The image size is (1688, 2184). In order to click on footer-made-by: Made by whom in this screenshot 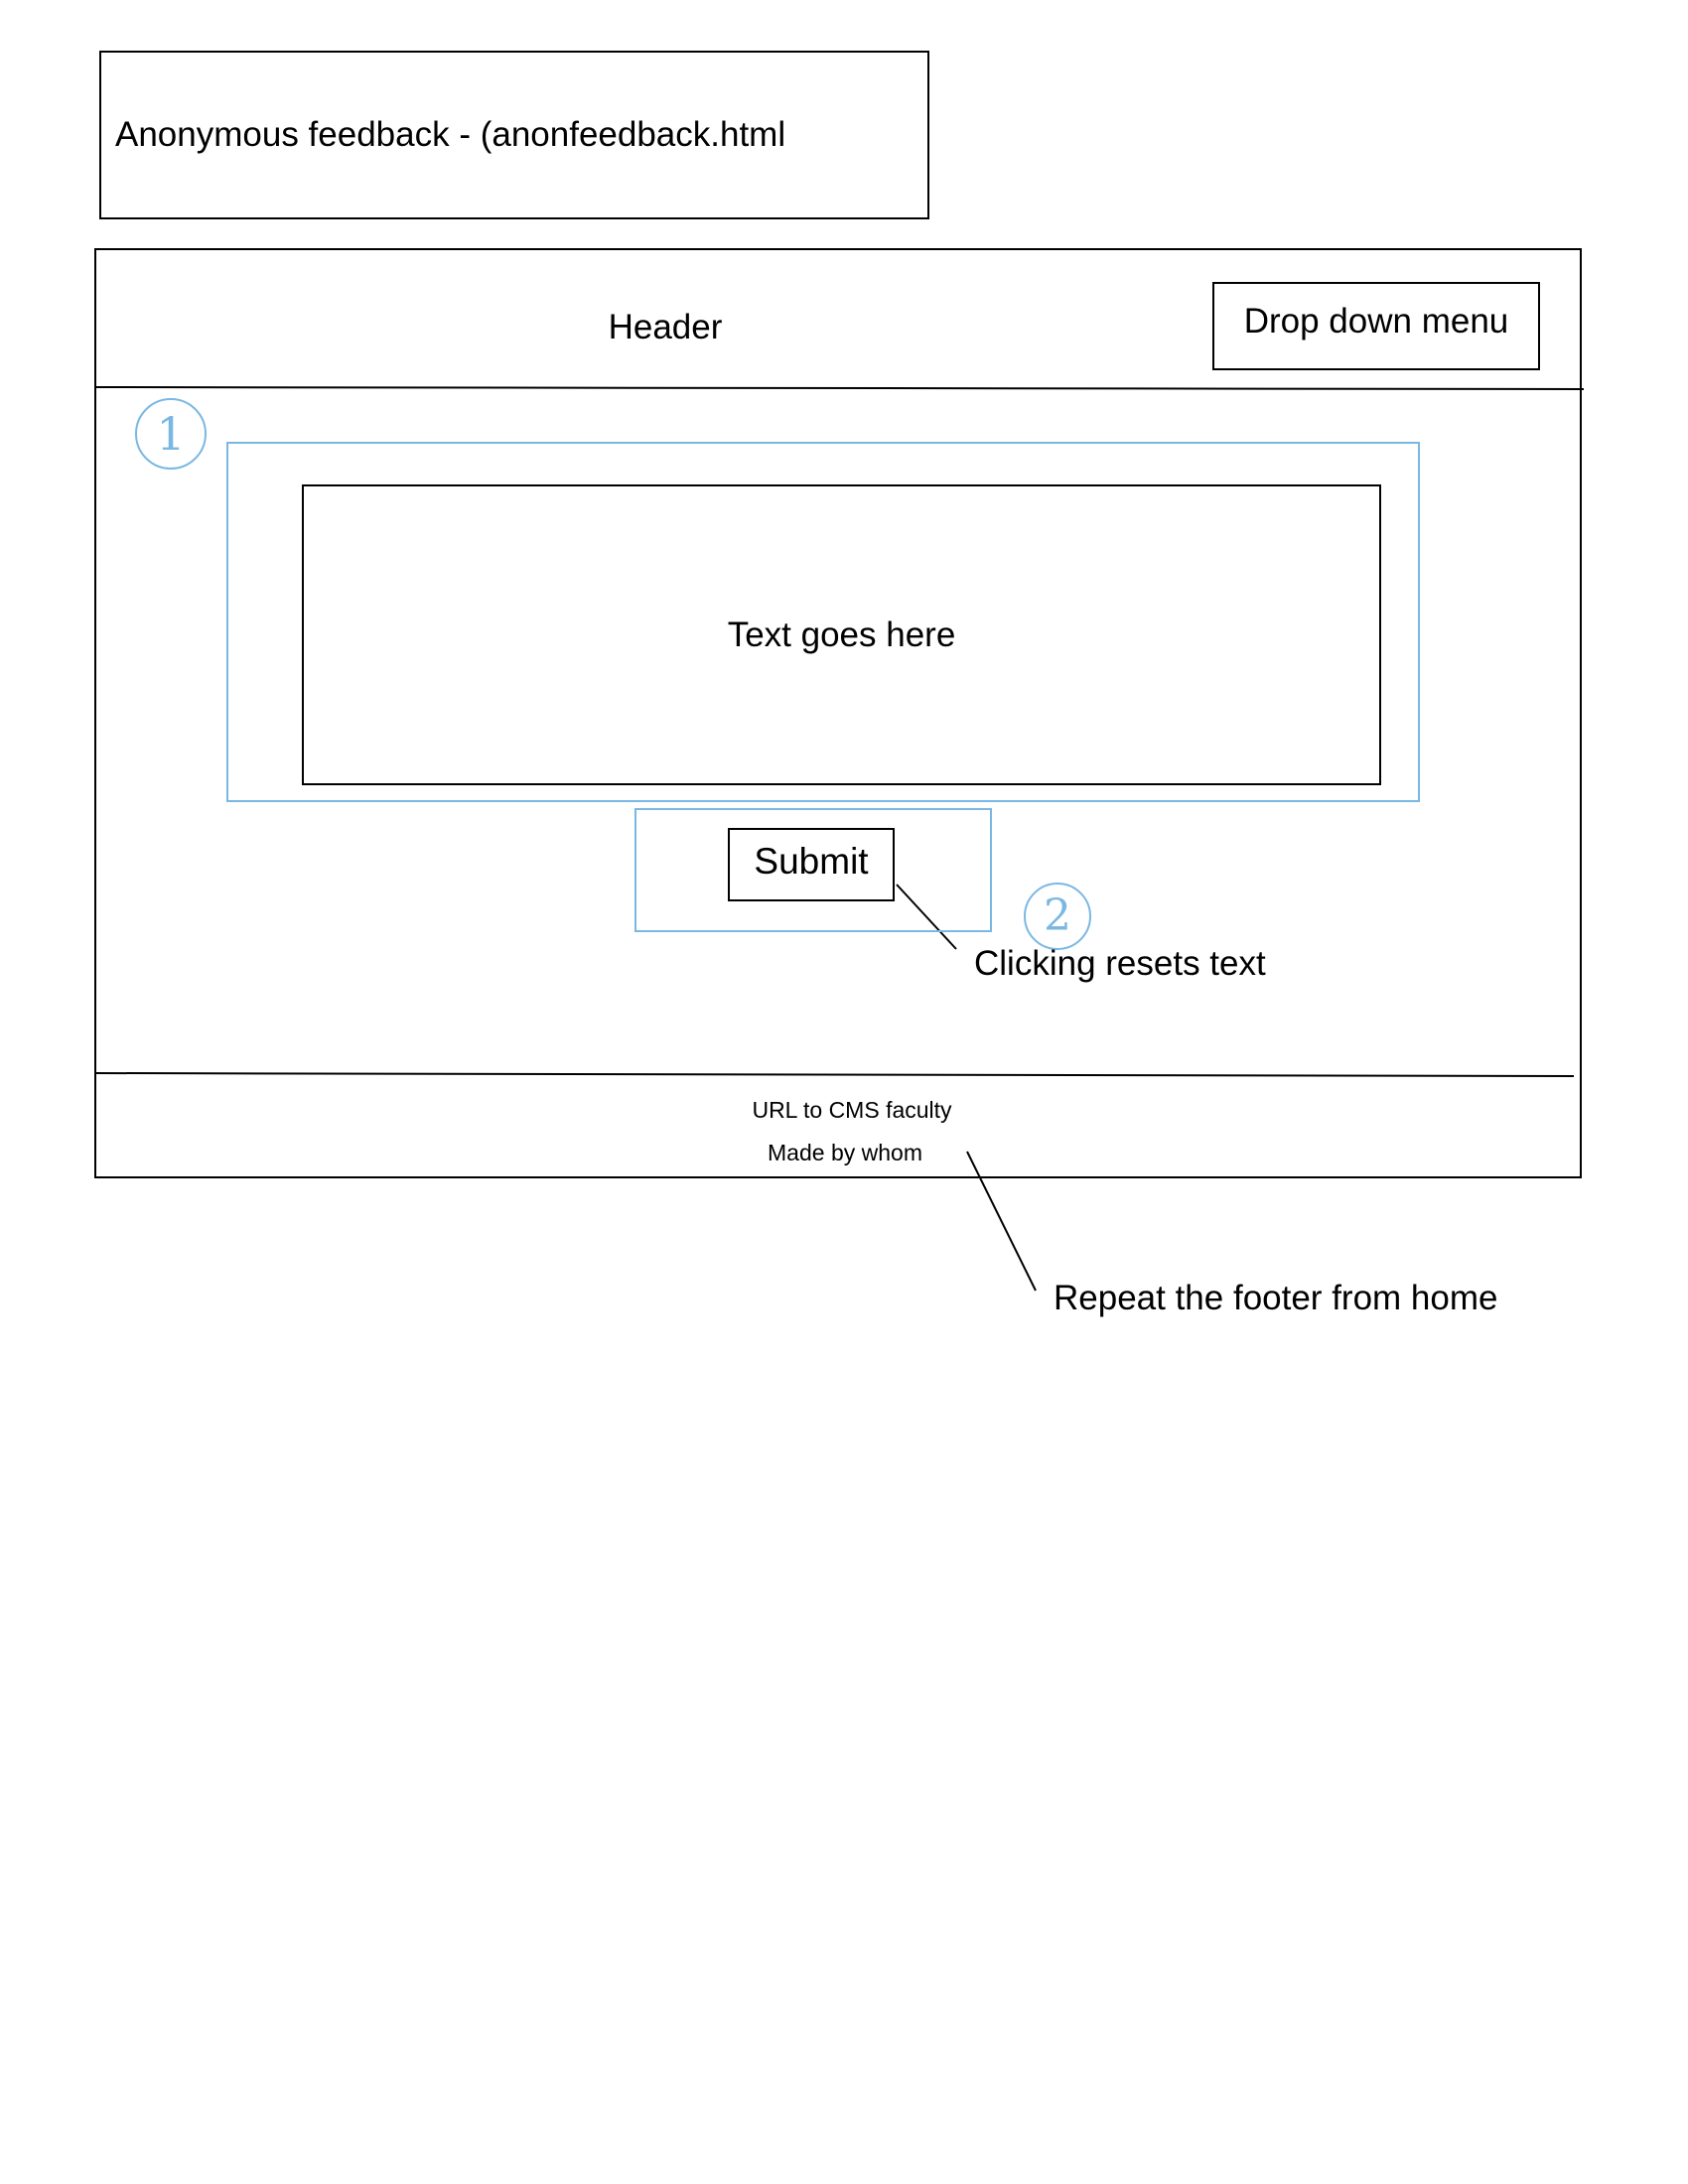, I will do `click(845, 1152)`.